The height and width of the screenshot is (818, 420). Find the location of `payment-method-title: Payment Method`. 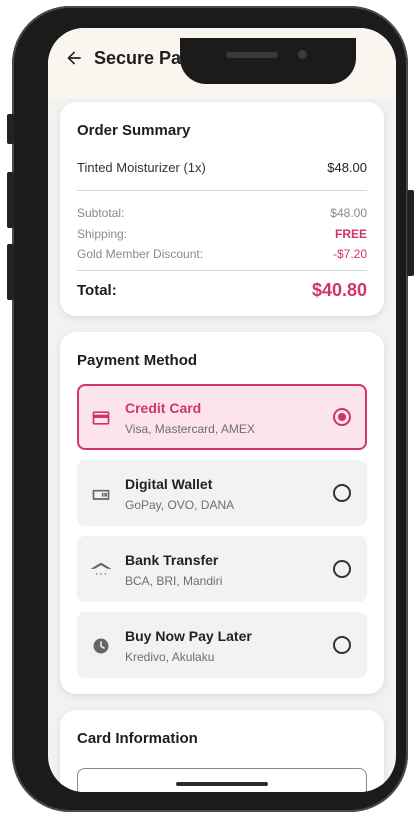

payment-method-title: Payment Method is located at coordinates (137, 360).